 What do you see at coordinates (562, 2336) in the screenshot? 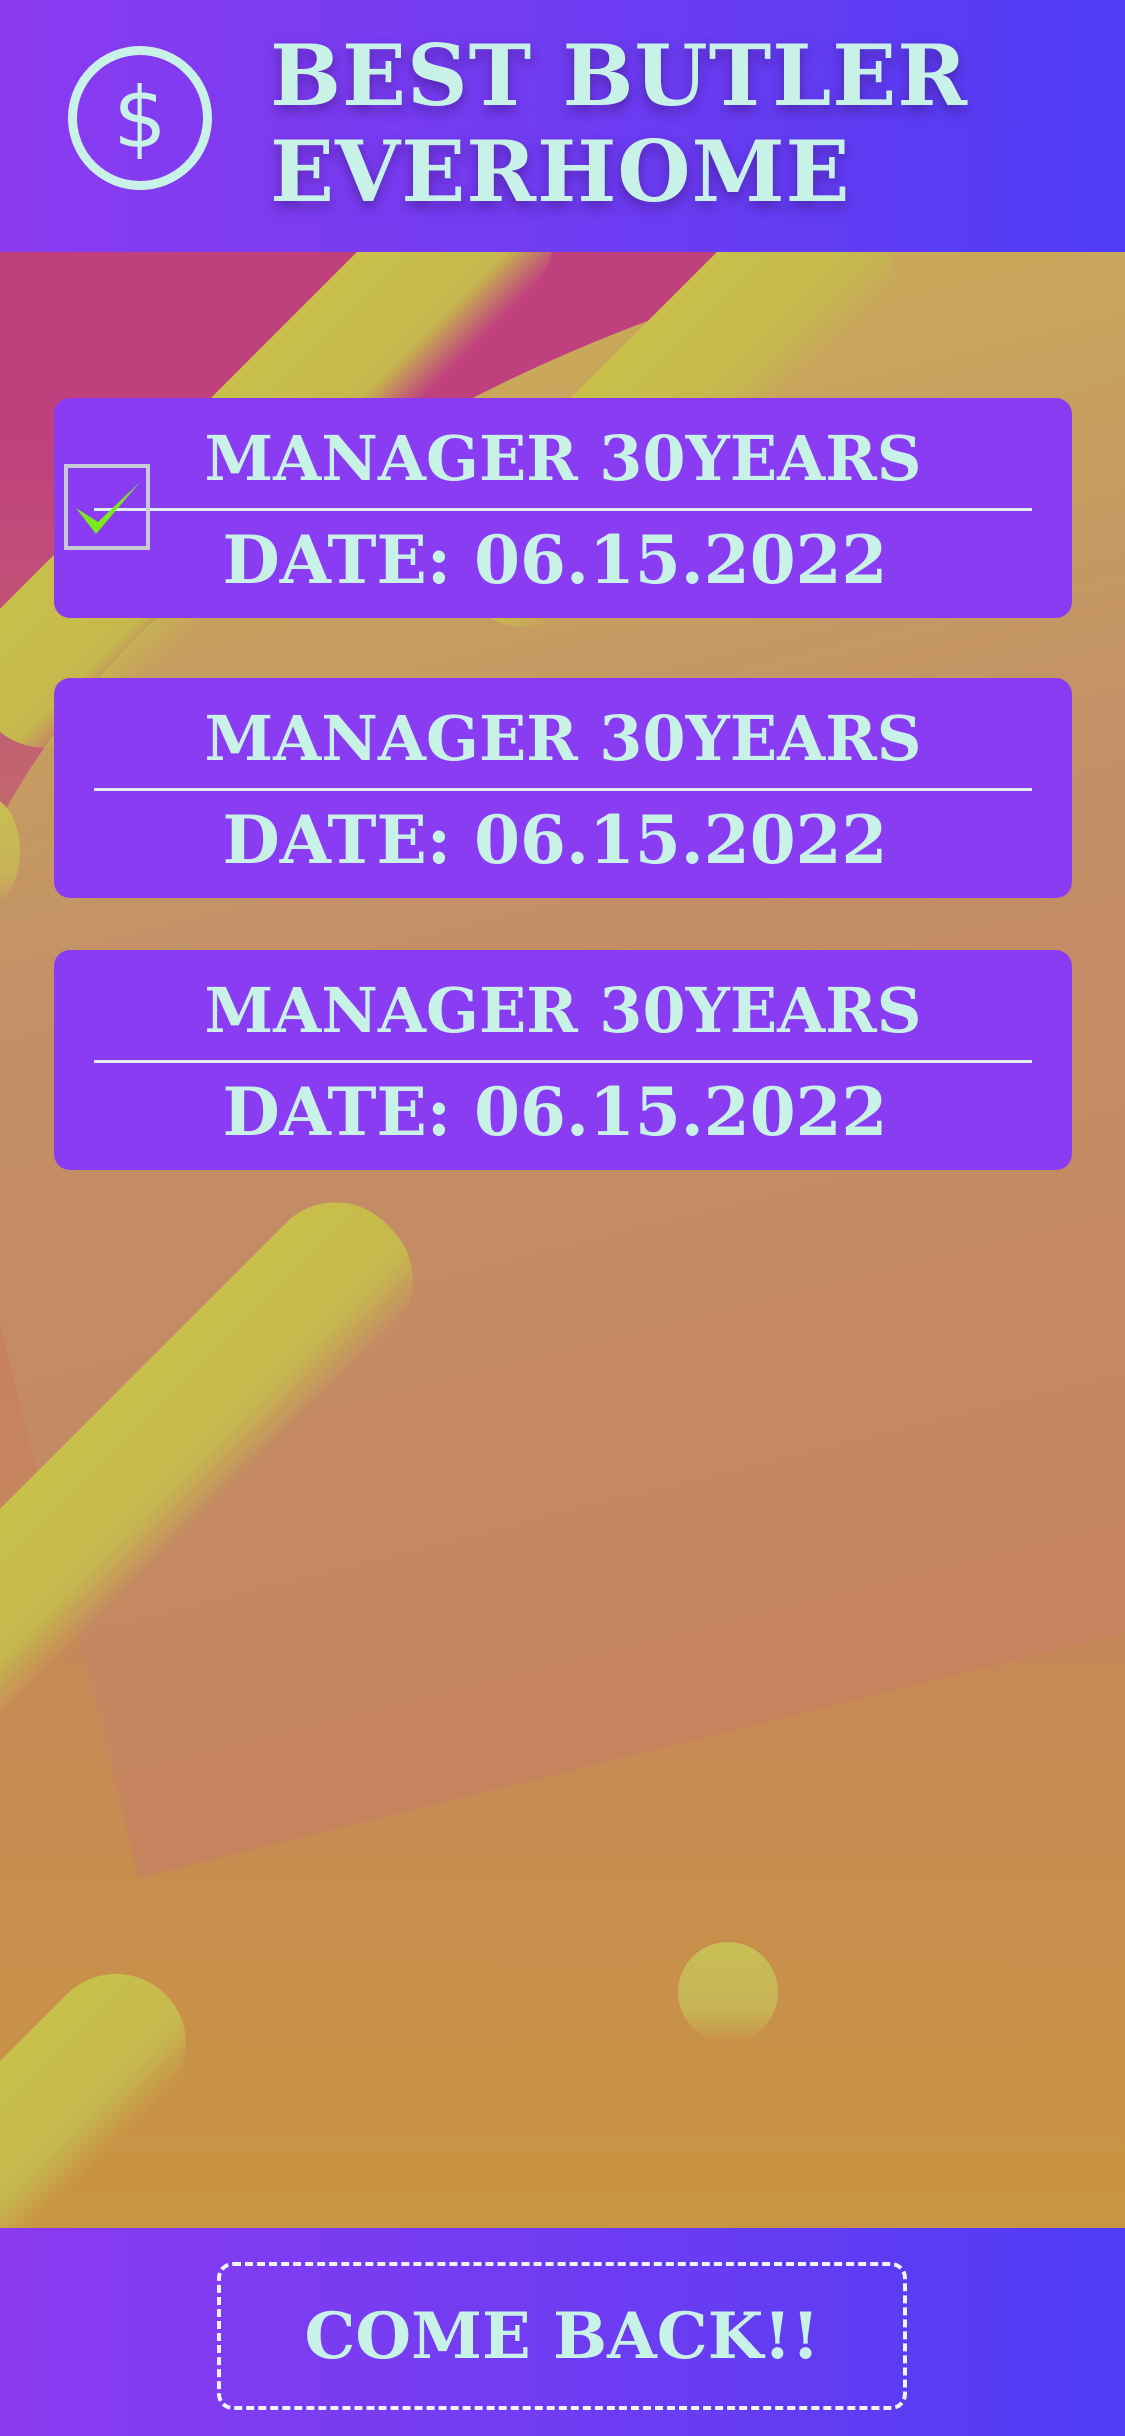
I see `come-back-button: COME BACK!!` at bounding box center [562, 2336].